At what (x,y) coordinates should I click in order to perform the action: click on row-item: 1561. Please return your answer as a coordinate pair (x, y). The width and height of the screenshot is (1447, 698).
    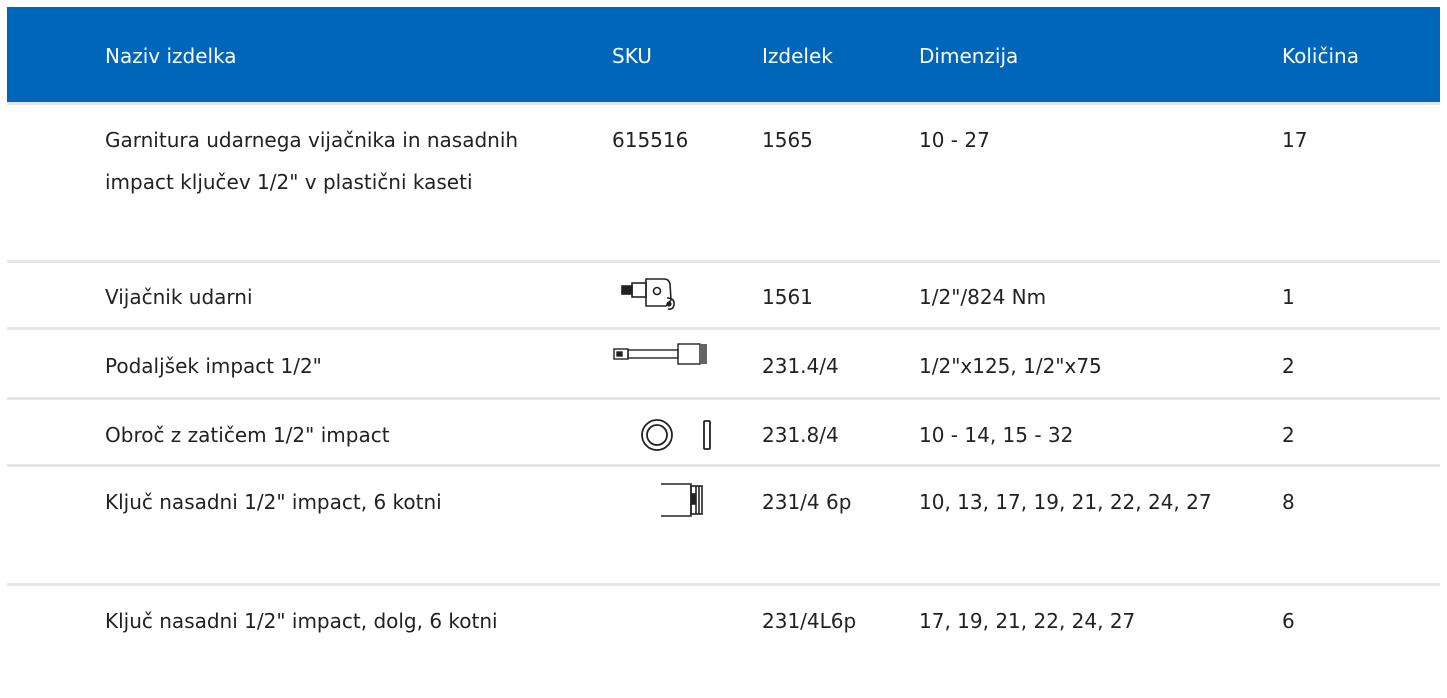
    Looking at the image, I should click on (787, 297).